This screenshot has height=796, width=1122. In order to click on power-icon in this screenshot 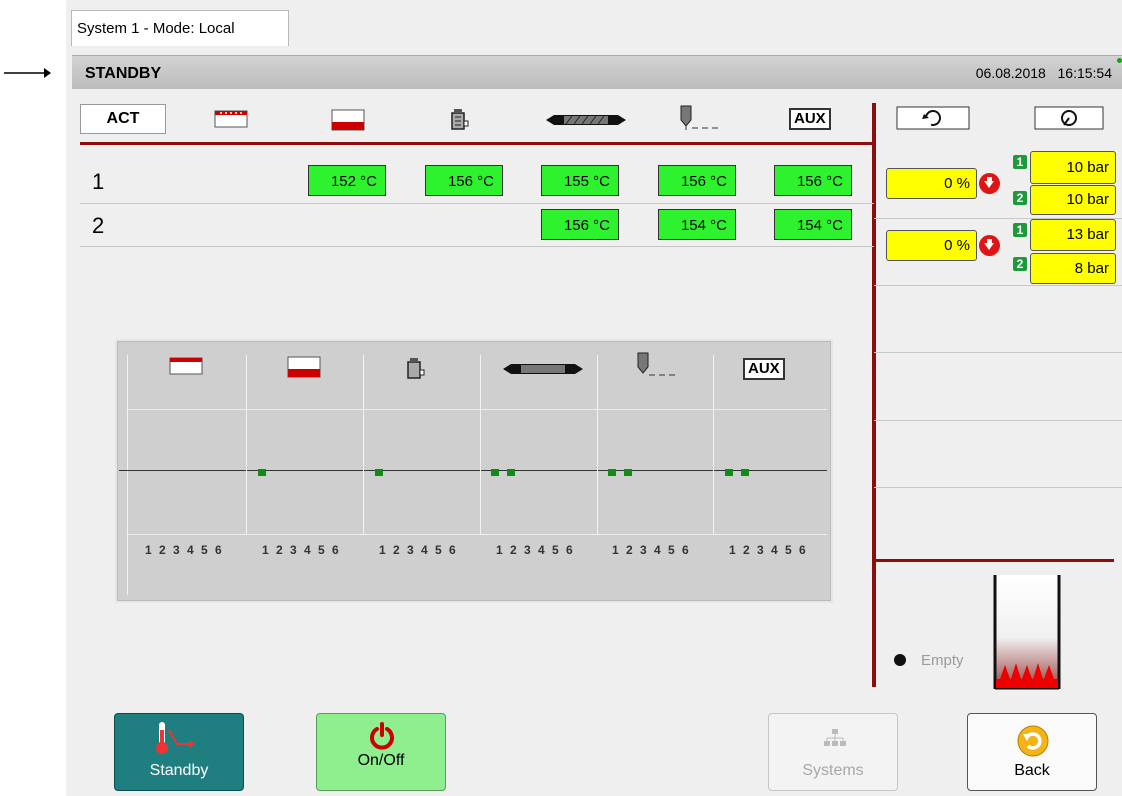, I will do `click(382, 736)`.